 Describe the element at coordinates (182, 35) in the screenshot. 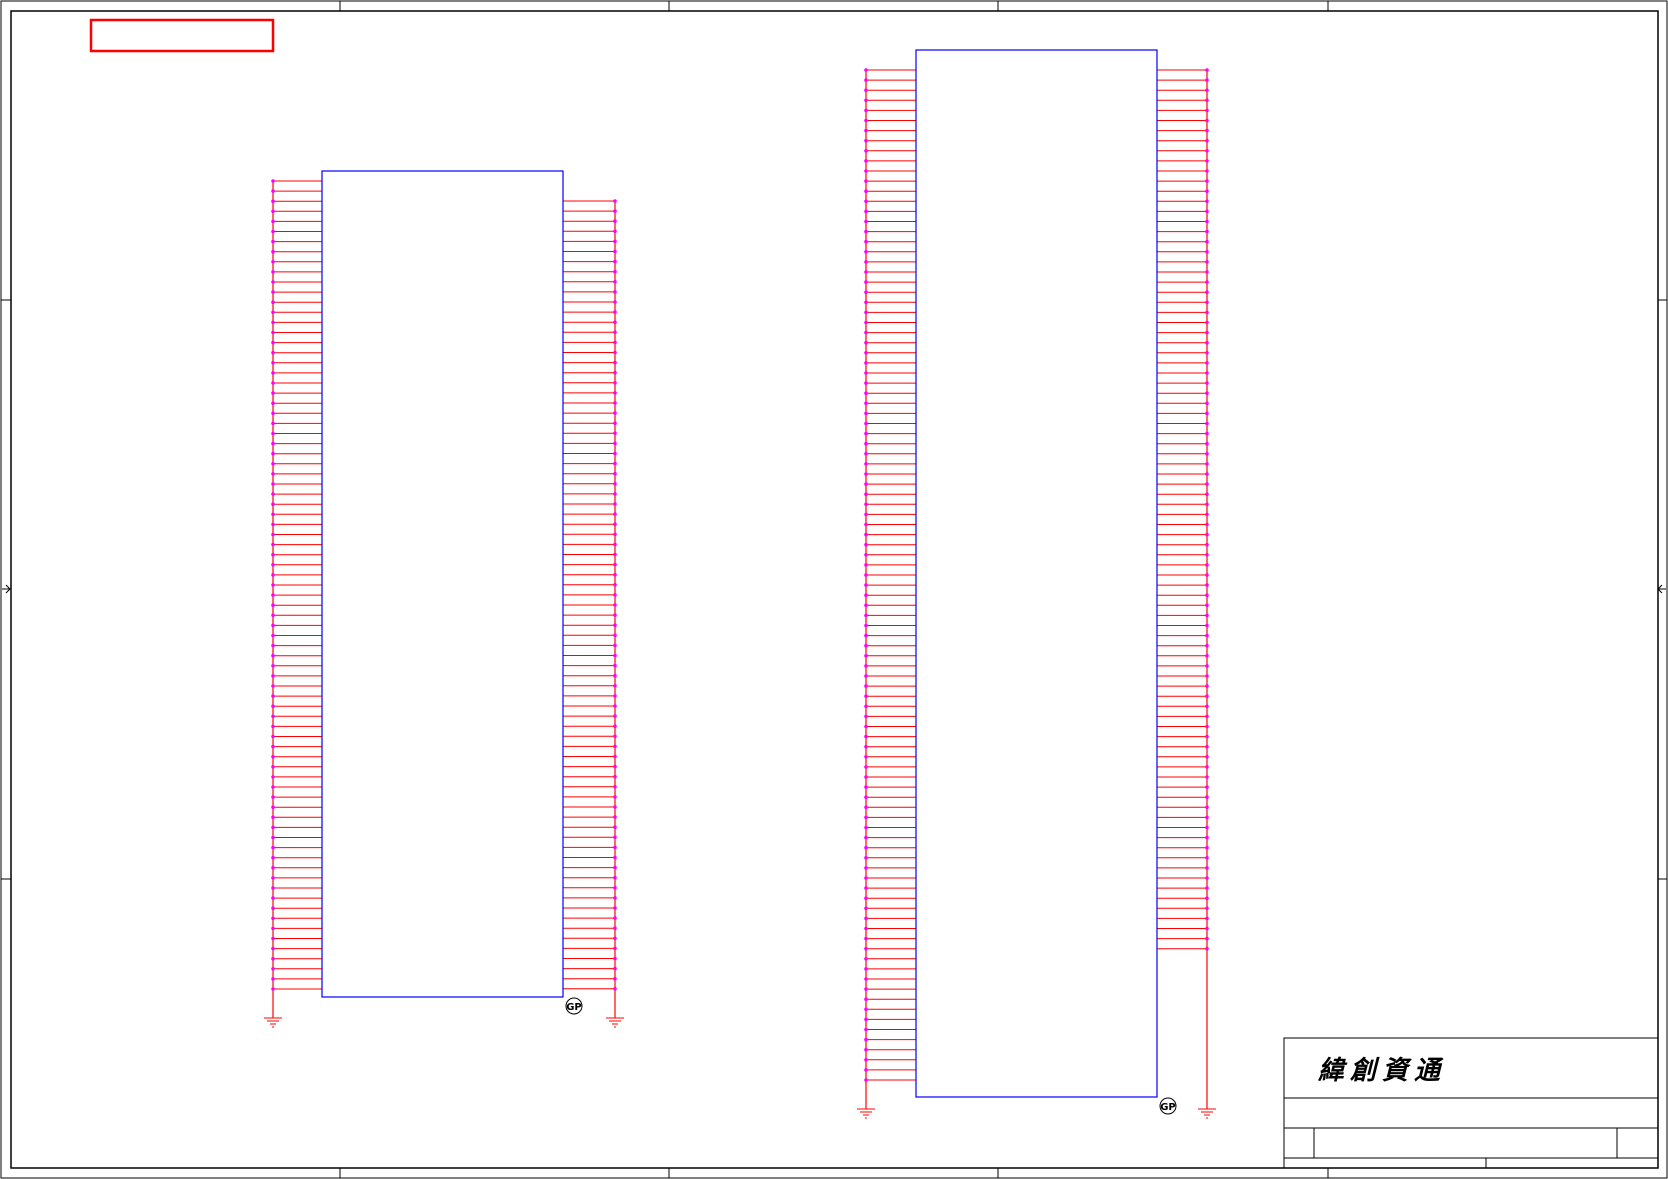

I see `highlight-box` at that location.